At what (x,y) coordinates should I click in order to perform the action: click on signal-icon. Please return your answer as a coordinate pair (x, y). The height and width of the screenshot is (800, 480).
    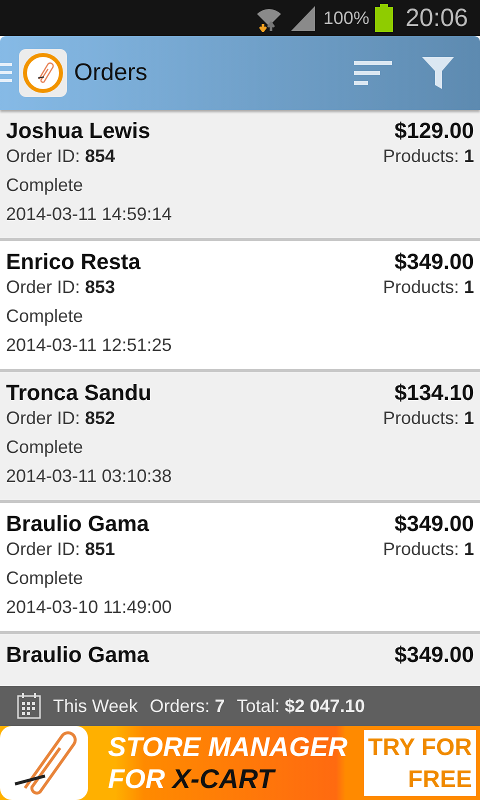
    Looking at the image, I should click on (303, 18).